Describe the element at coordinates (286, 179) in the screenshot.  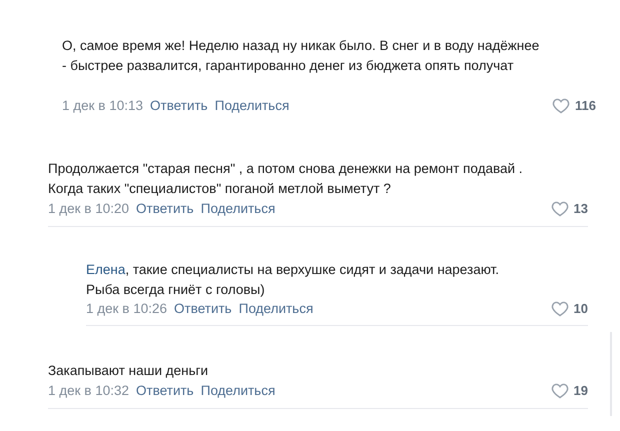
I see `comment-text: Продолжается "старая песня" , а потом снова денежки на ремонт подавай . Когда таких "специалистов" поганой метлой выметут ?` at that location.